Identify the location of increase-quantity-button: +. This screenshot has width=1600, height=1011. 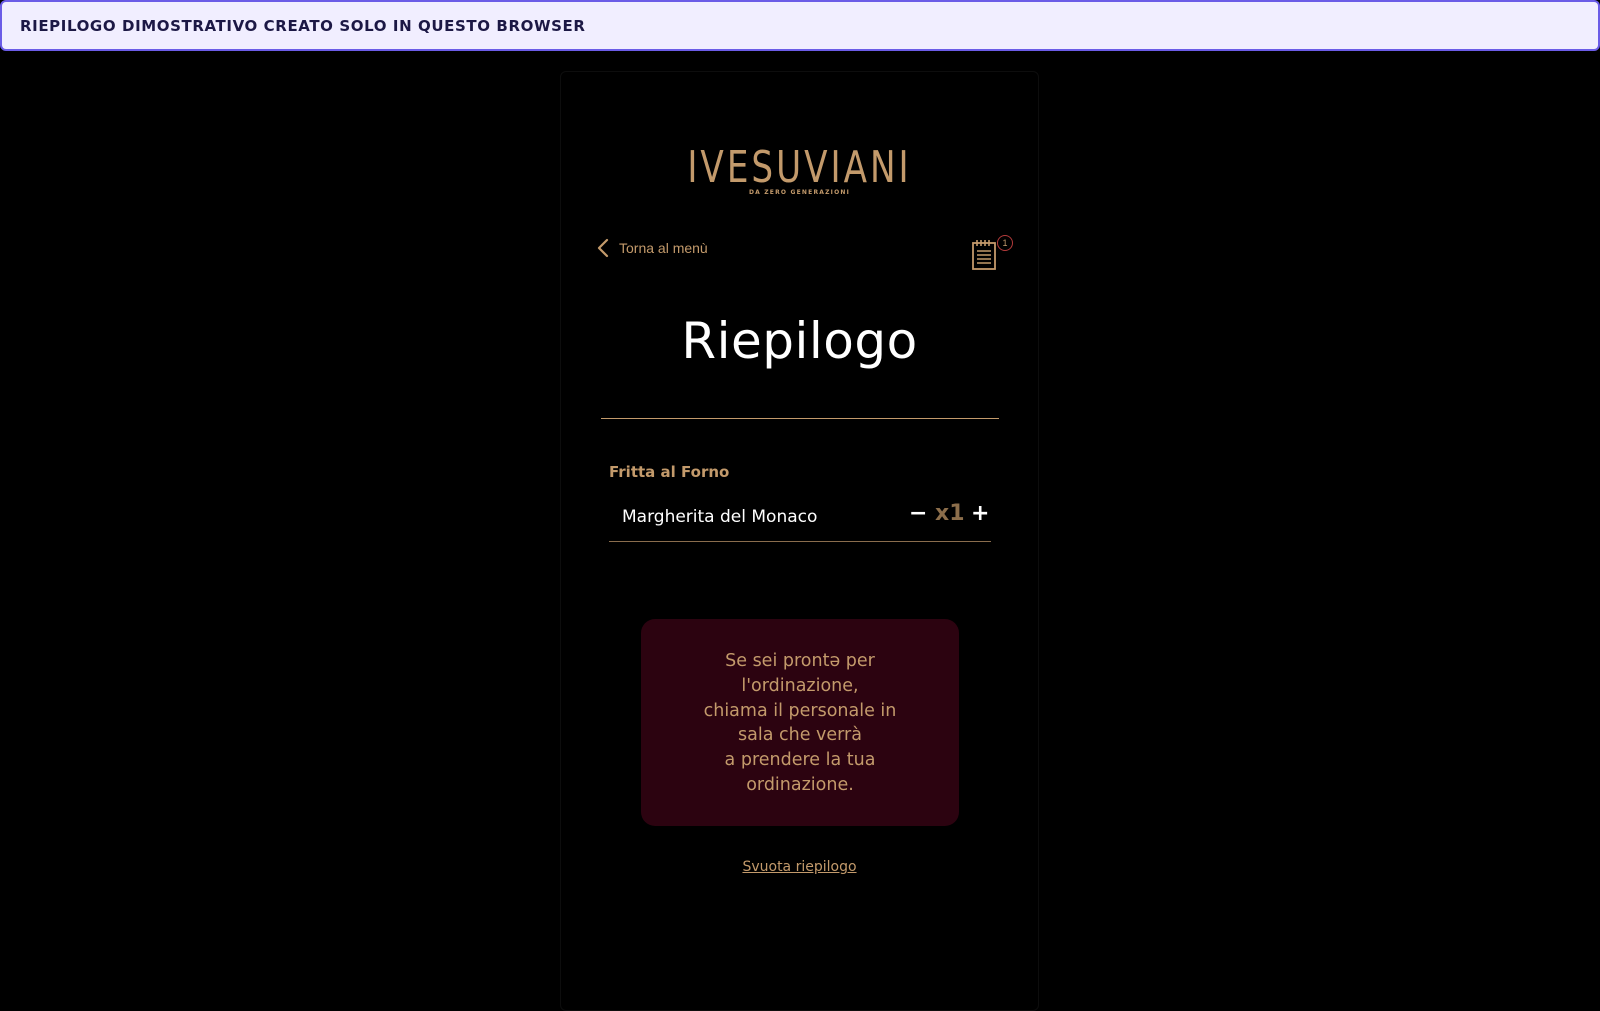
(980, 513).